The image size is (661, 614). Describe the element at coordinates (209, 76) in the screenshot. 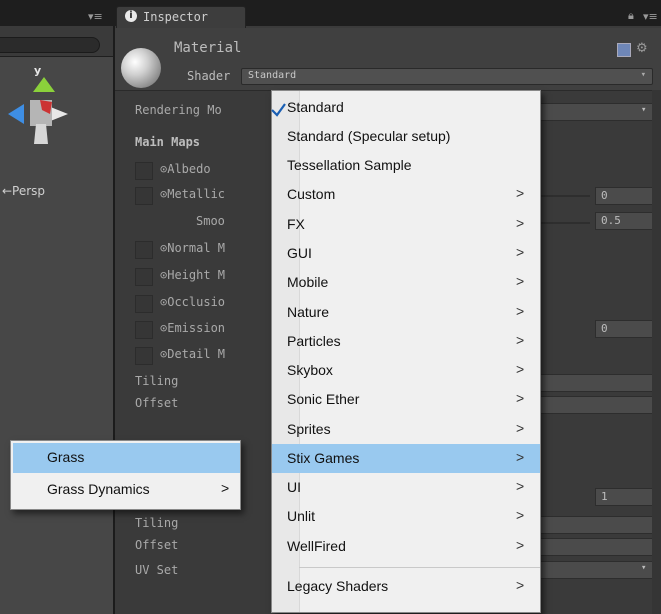

I see `shader-label: Shader` at that location.